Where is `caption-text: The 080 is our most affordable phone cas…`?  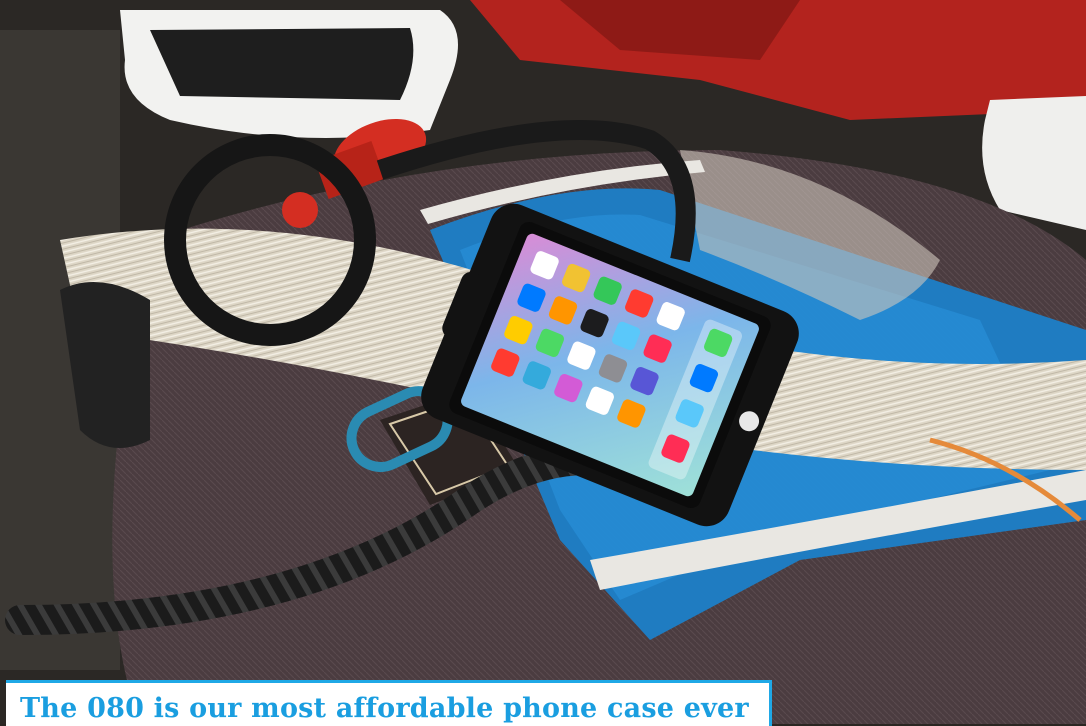
caption-text: The 080 is our most affordable phone cas… is located at coordinates (384, 708).